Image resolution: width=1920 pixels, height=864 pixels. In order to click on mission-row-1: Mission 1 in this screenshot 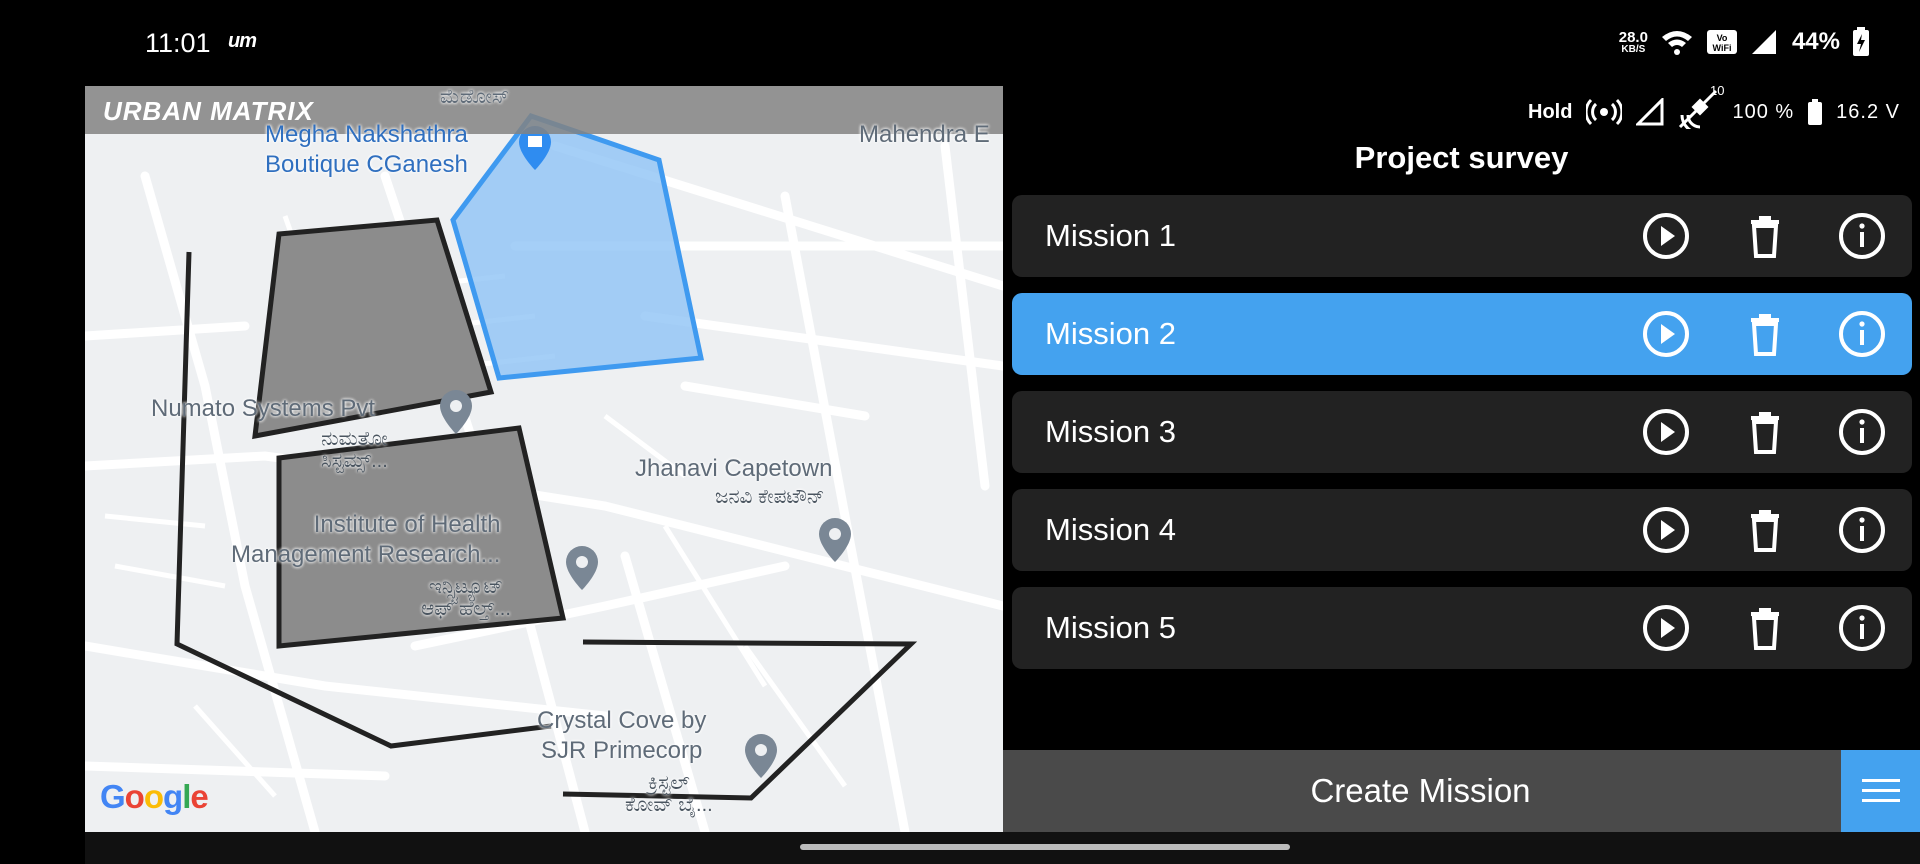, I will do `click(1462, 236)`.